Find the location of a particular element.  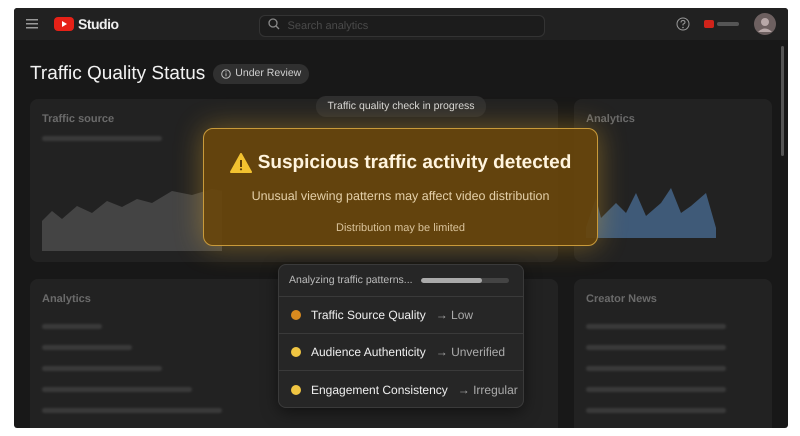

check-result: → Low is located at coordinates (455, 315).